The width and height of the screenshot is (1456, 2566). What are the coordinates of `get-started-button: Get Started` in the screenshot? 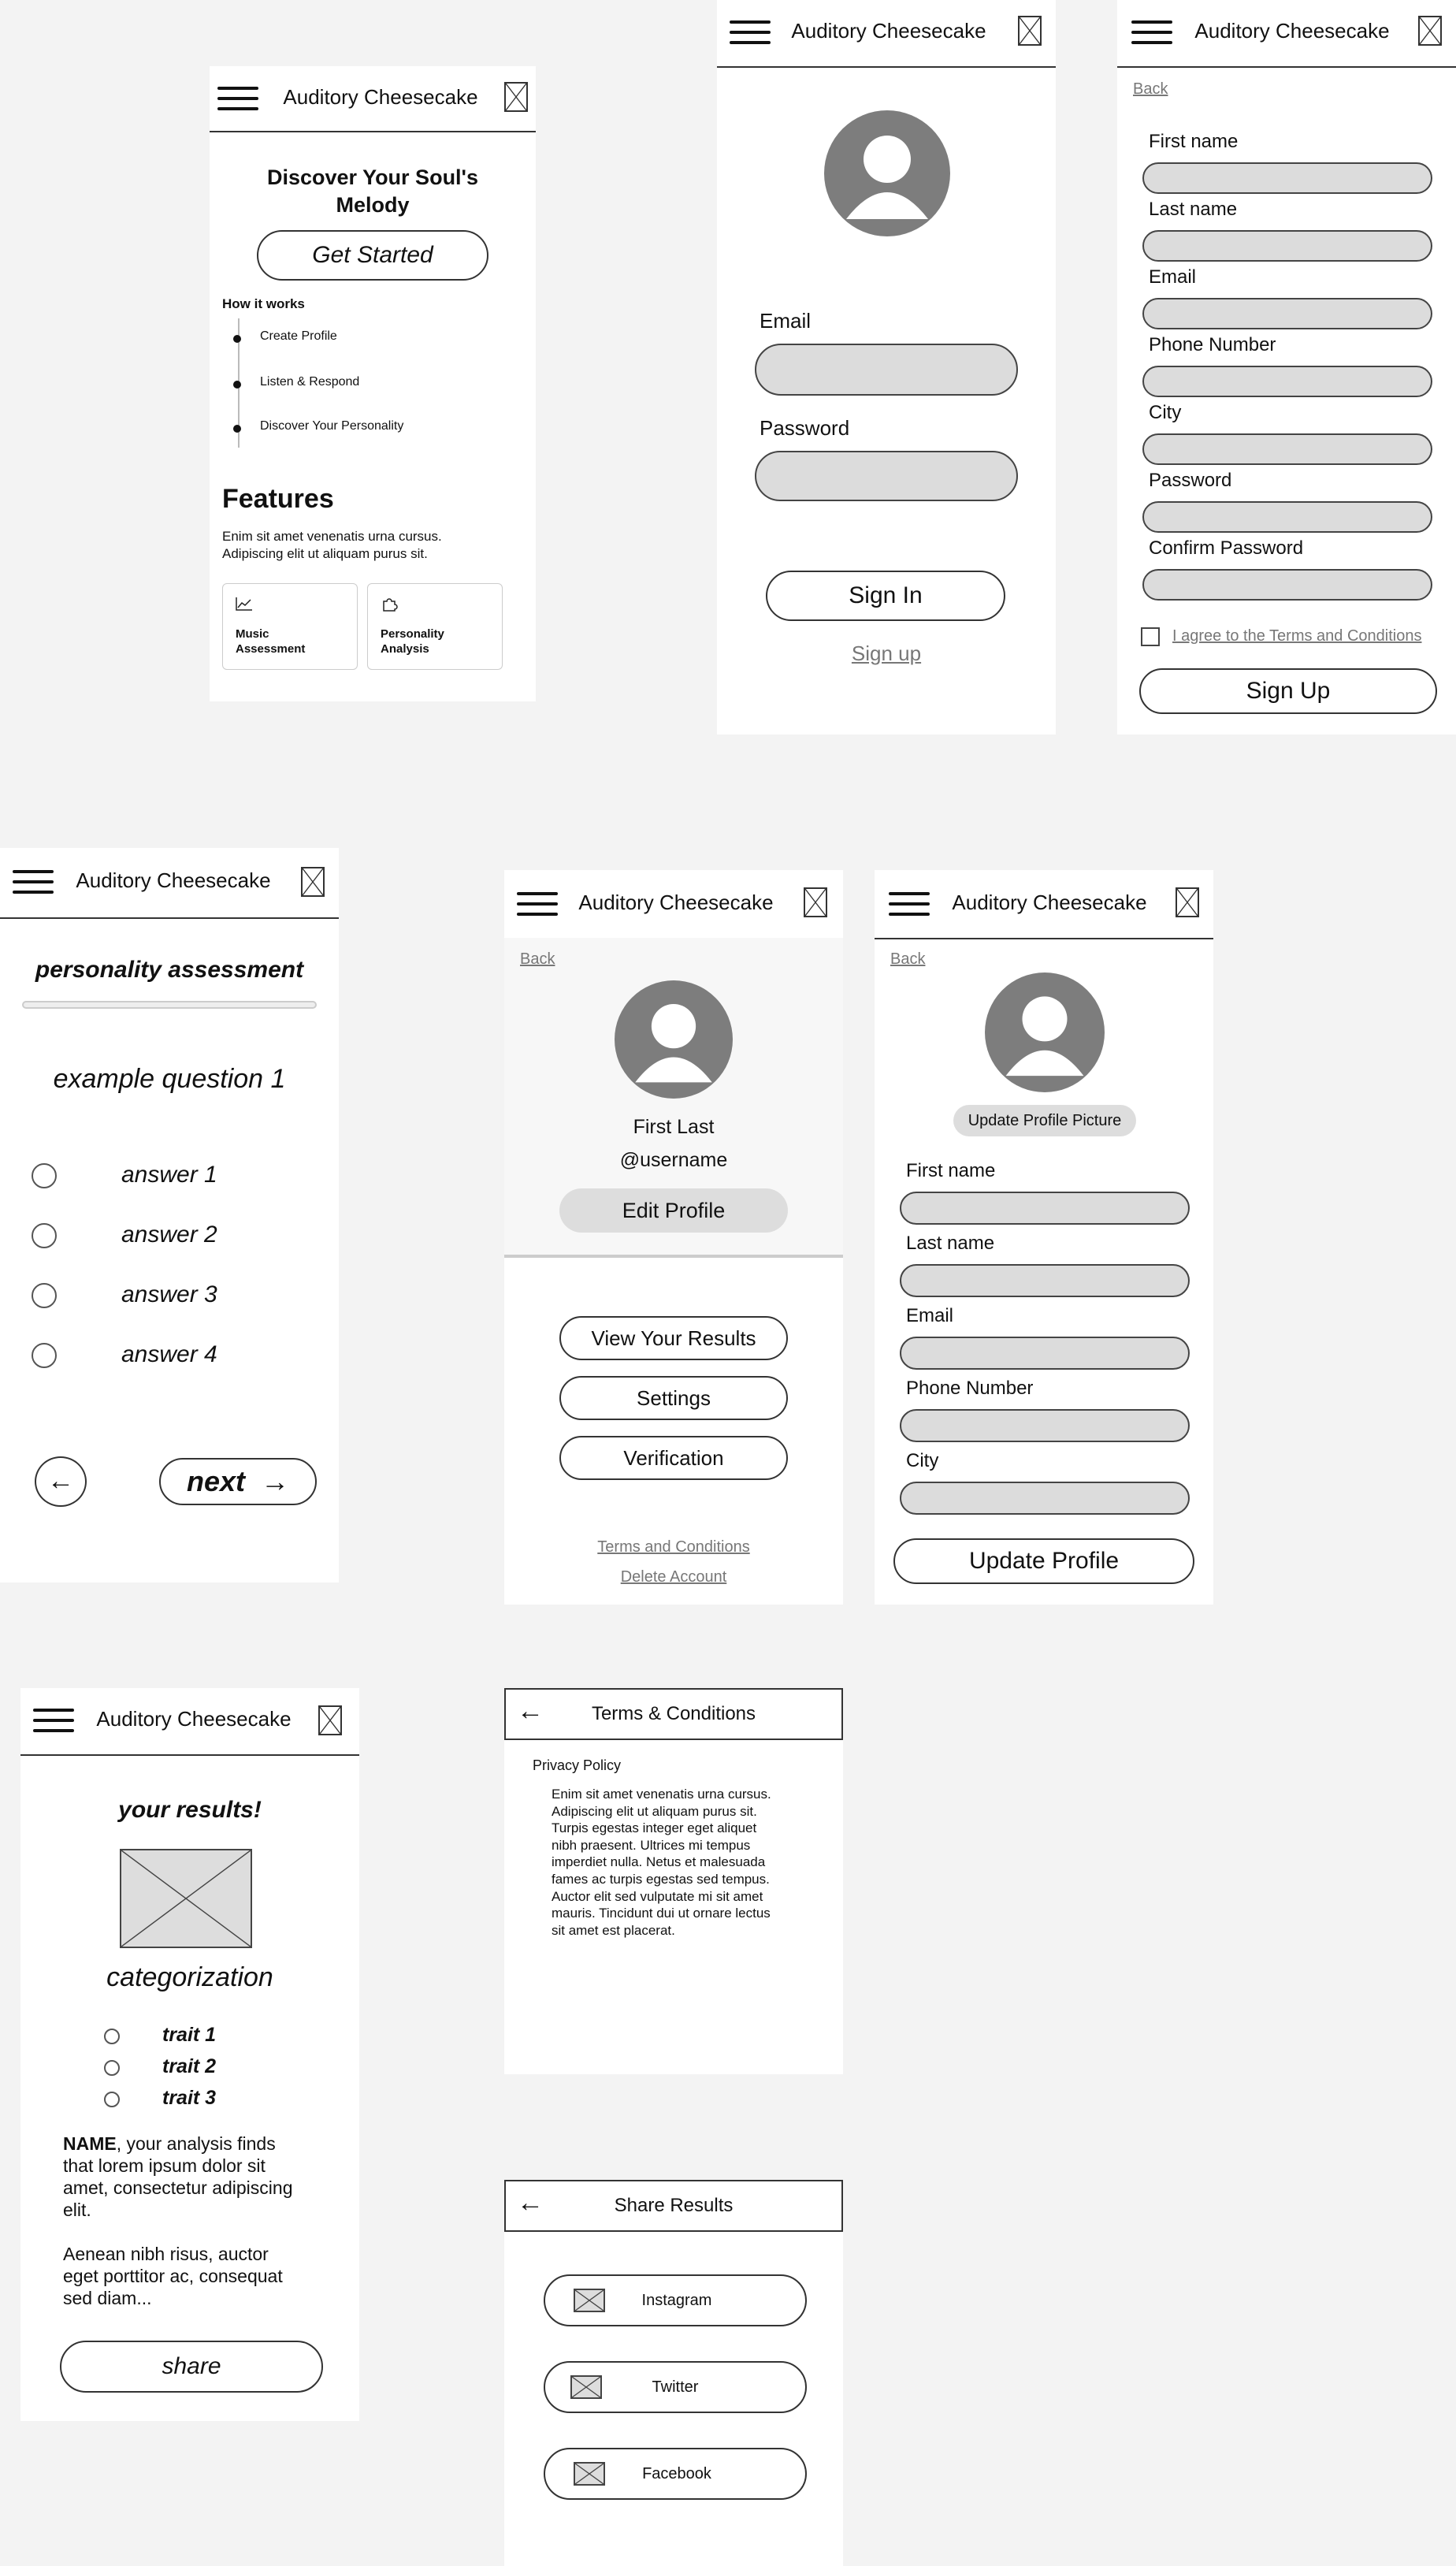 It's located at (372, 255).